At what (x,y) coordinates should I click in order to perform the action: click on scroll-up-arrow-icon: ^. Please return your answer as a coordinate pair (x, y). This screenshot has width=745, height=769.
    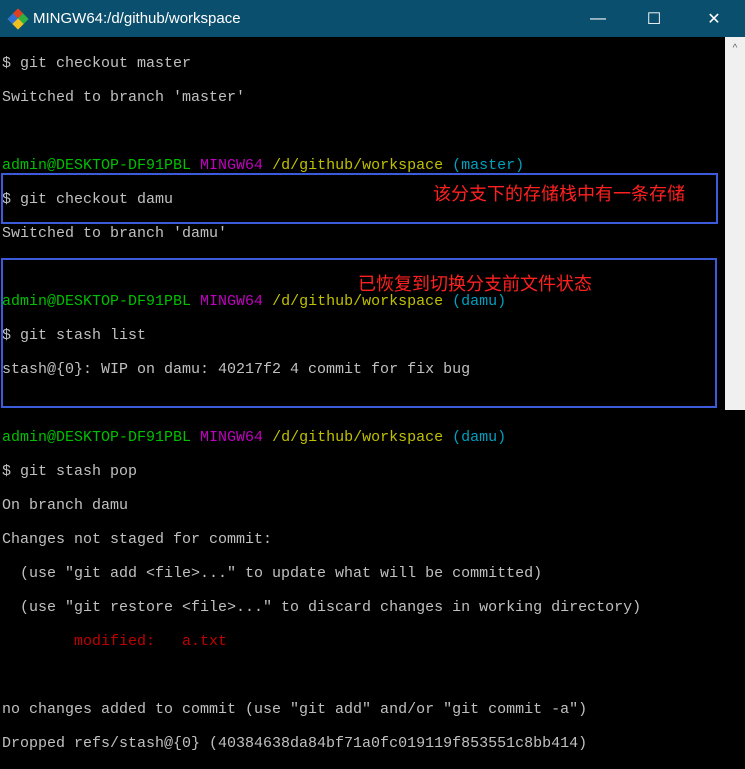
    Looking at the image, I should click on (735, 48).